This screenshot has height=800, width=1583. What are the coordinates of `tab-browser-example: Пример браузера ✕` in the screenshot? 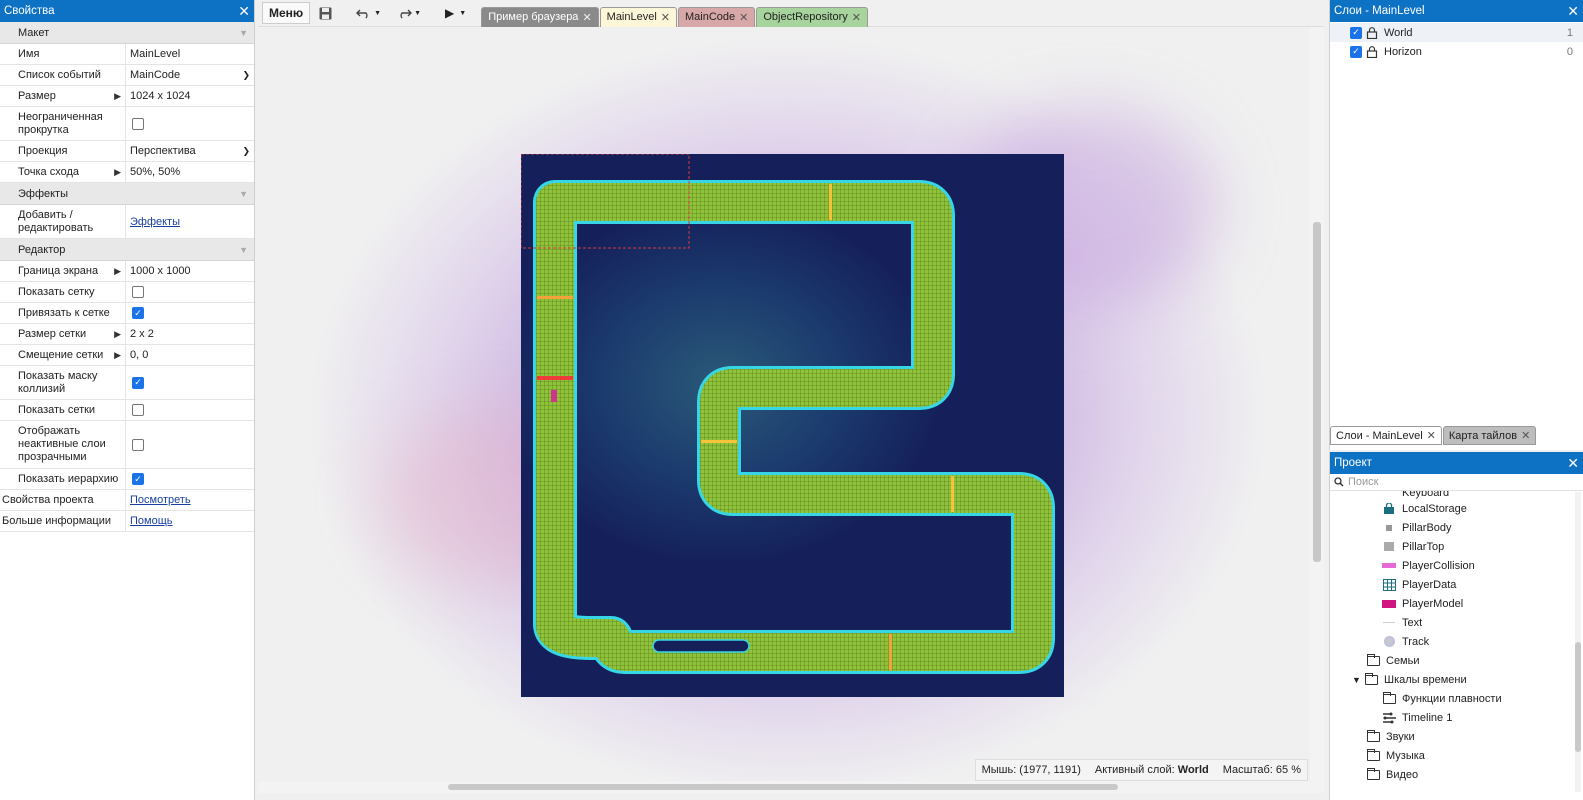 It's located at (540, 16).